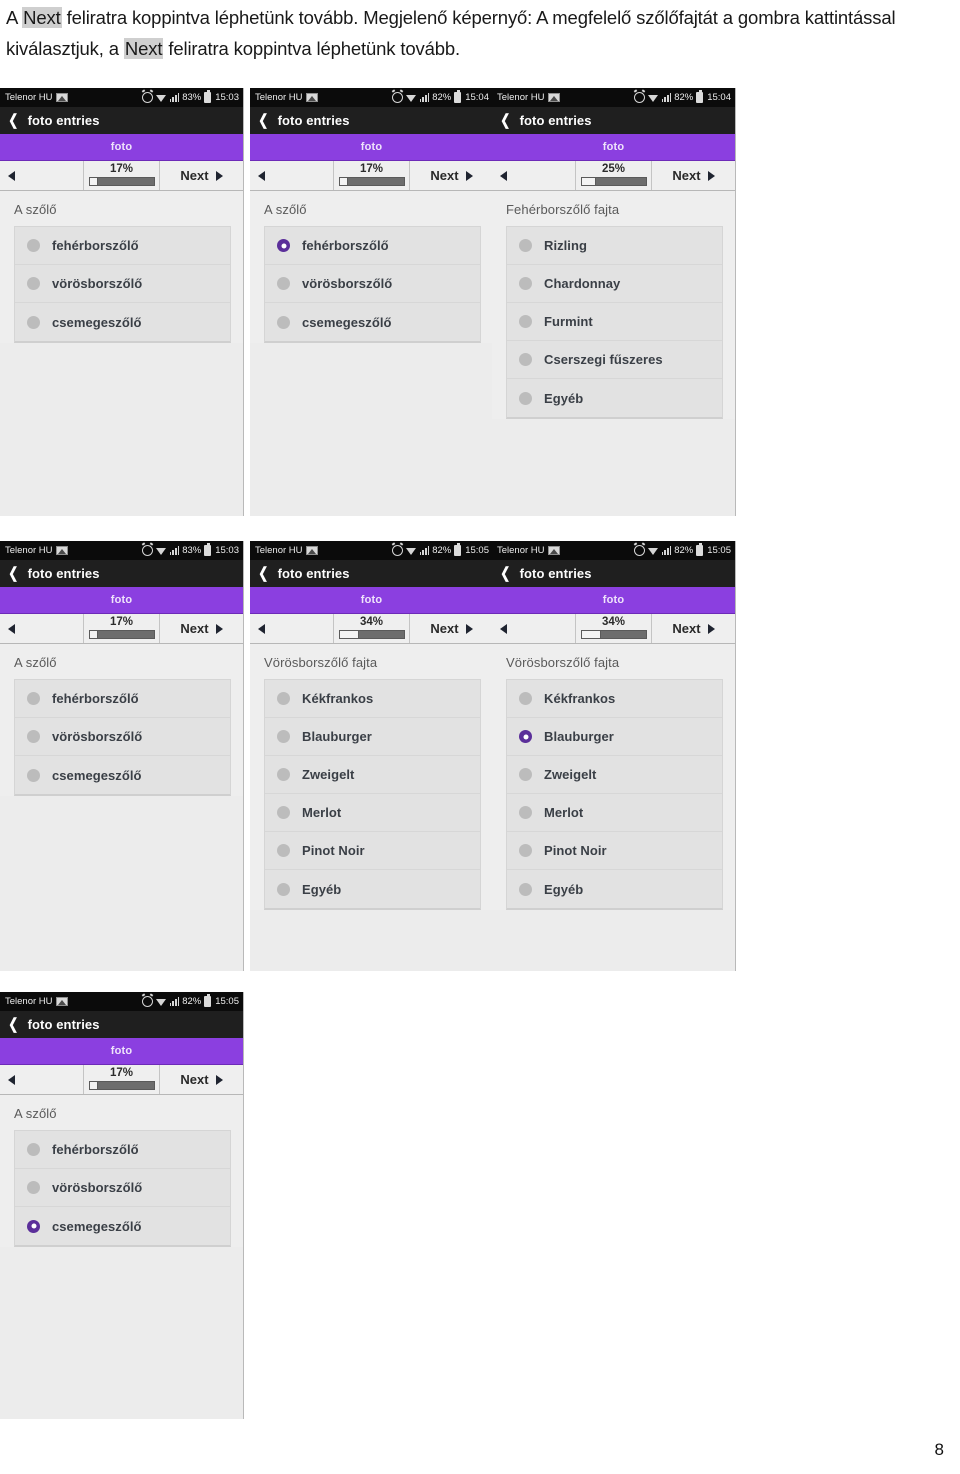 This screenshot has width=960, height=1474. Describe the element at coordinates (219, 1079) in the screenshot. I see `triangle-right-icon` at that location.